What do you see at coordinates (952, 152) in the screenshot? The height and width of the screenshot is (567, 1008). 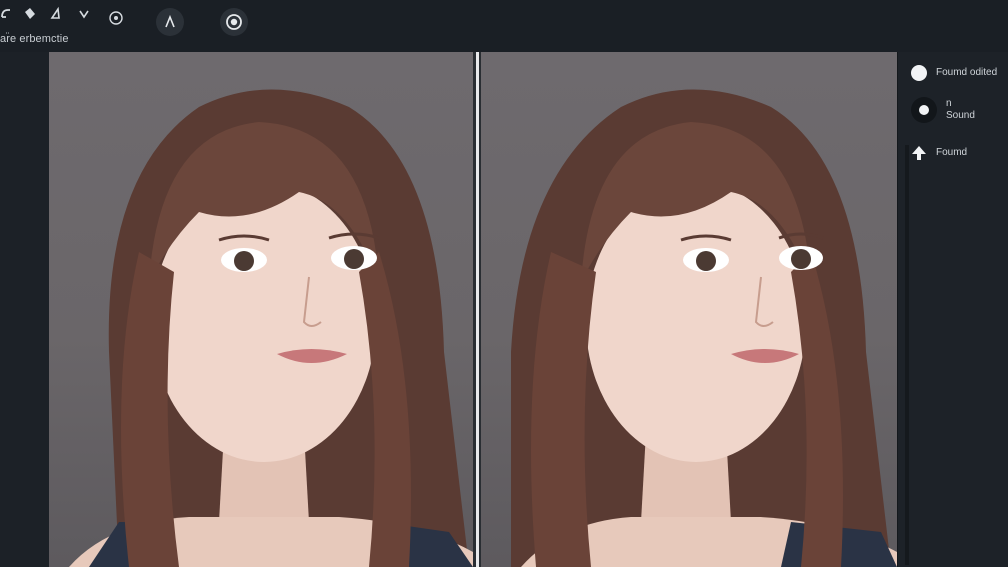 I see `option-label-found: Foumd` at bounding box center [952, 152].